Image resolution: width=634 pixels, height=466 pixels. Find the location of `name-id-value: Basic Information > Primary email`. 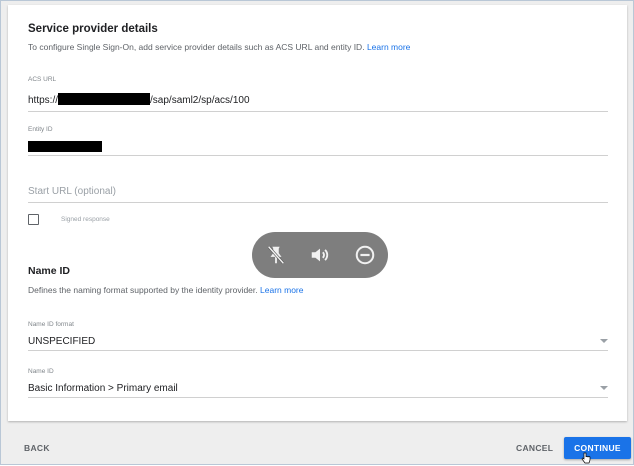

name-id-value: Basic Information > Primary email is located at coordinates (103, 388).